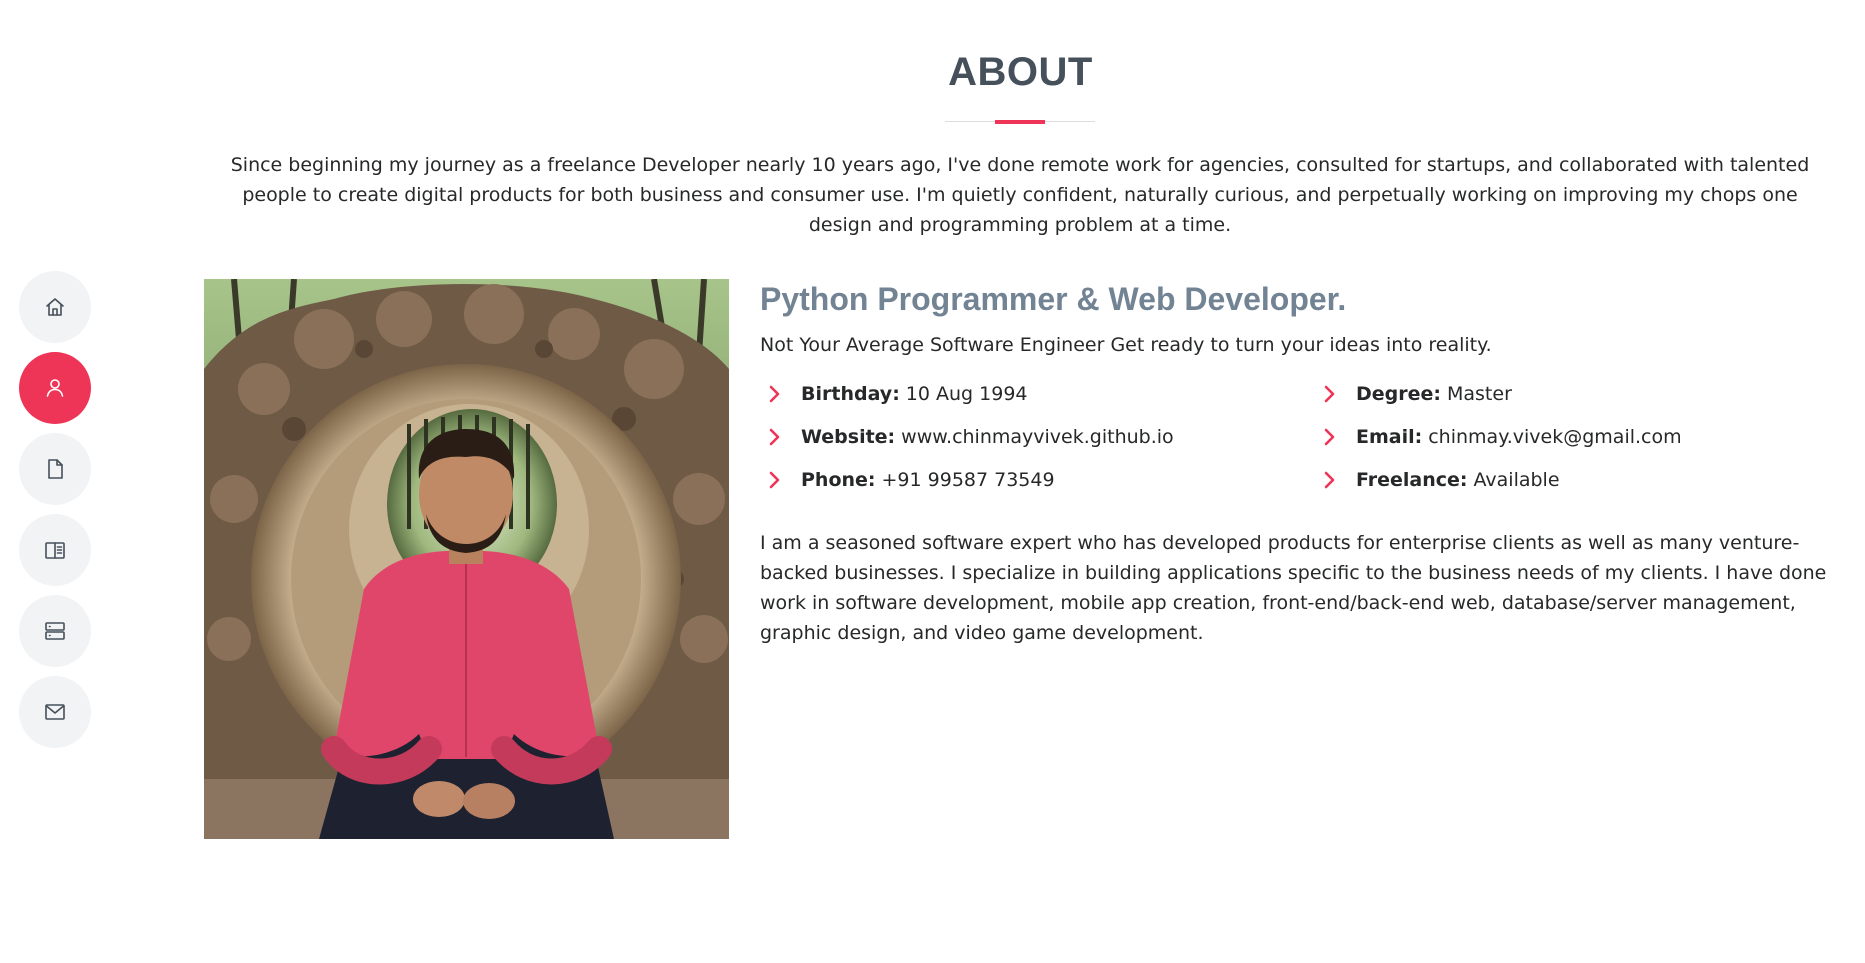  Describe the element at coordinates (838, 480) in the screenshot. I see `info-label: Phone:` at that location.